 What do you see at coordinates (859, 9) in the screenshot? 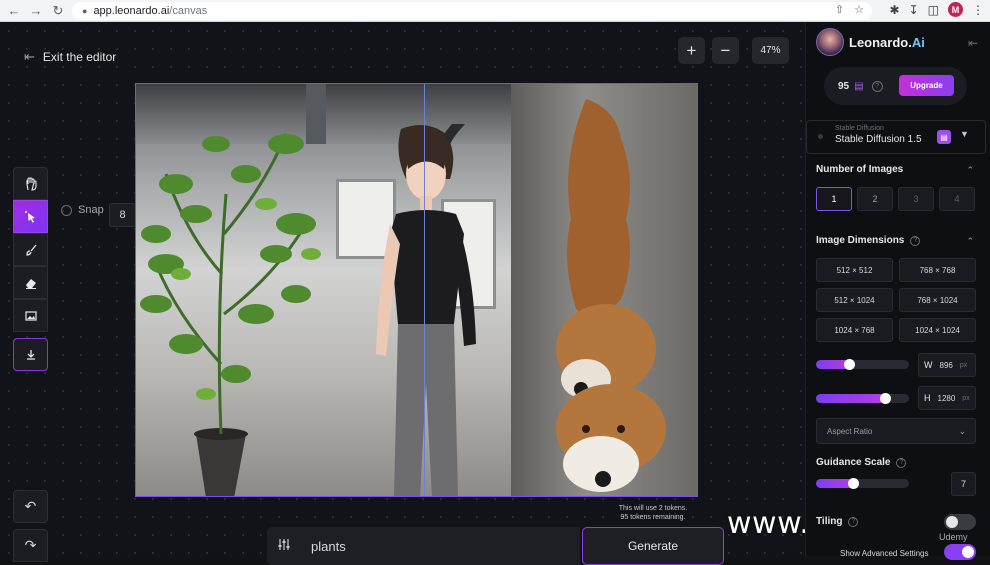
I see `bookmark-star-icon: ☆` at bounding box center [859, 9].